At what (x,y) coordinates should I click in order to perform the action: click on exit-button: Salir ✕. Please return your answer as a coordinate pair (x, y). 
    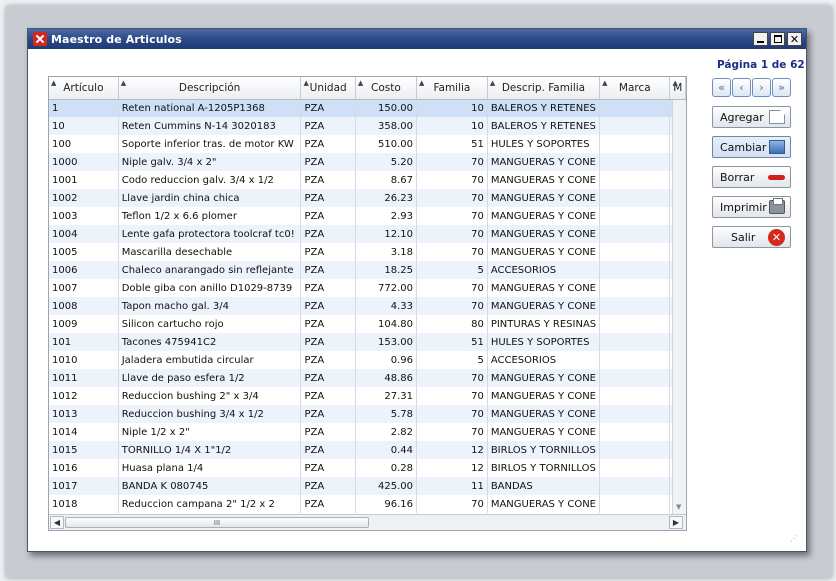
    Looking at the image, I should click on (751, 237).